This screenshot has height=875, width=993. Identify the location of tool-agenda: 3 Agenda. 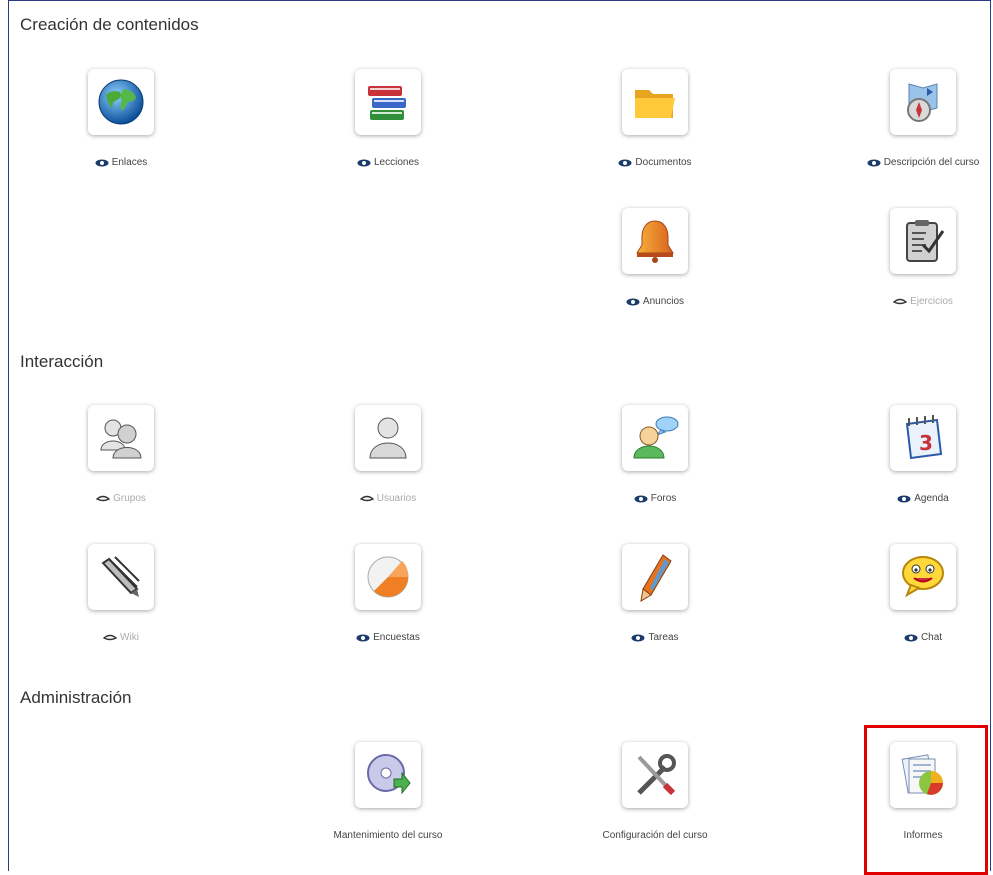
(913, 454).